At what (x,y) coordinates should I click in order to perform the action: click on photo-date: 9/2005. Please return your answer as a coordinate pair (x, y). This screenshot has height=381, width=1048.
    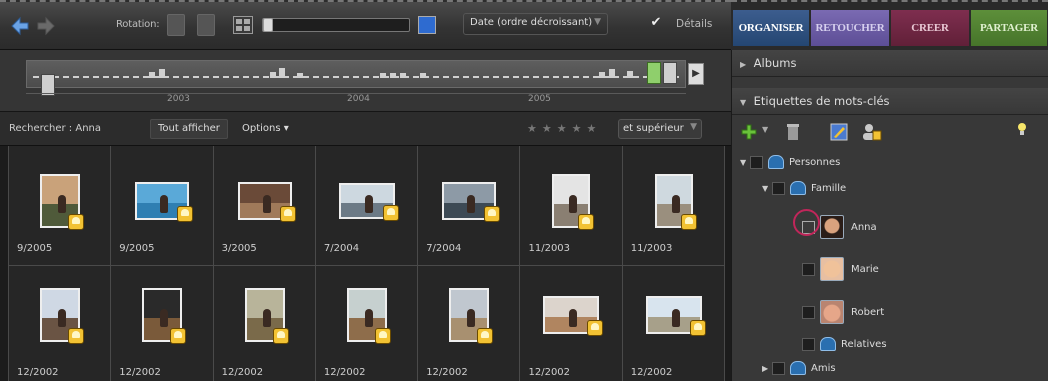
    Looking at the image, I should click on (35, 248).